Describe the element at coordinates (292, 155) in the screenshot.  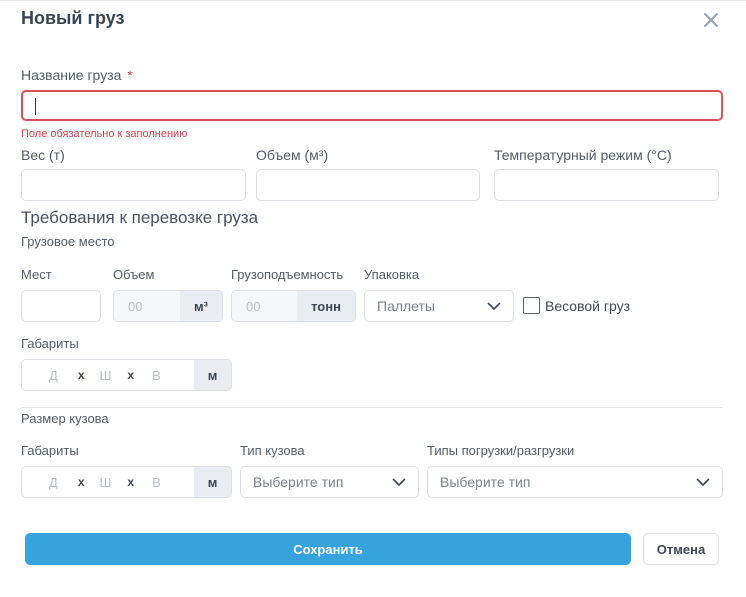
I see `volume-label: Объем (м³)` at that location.